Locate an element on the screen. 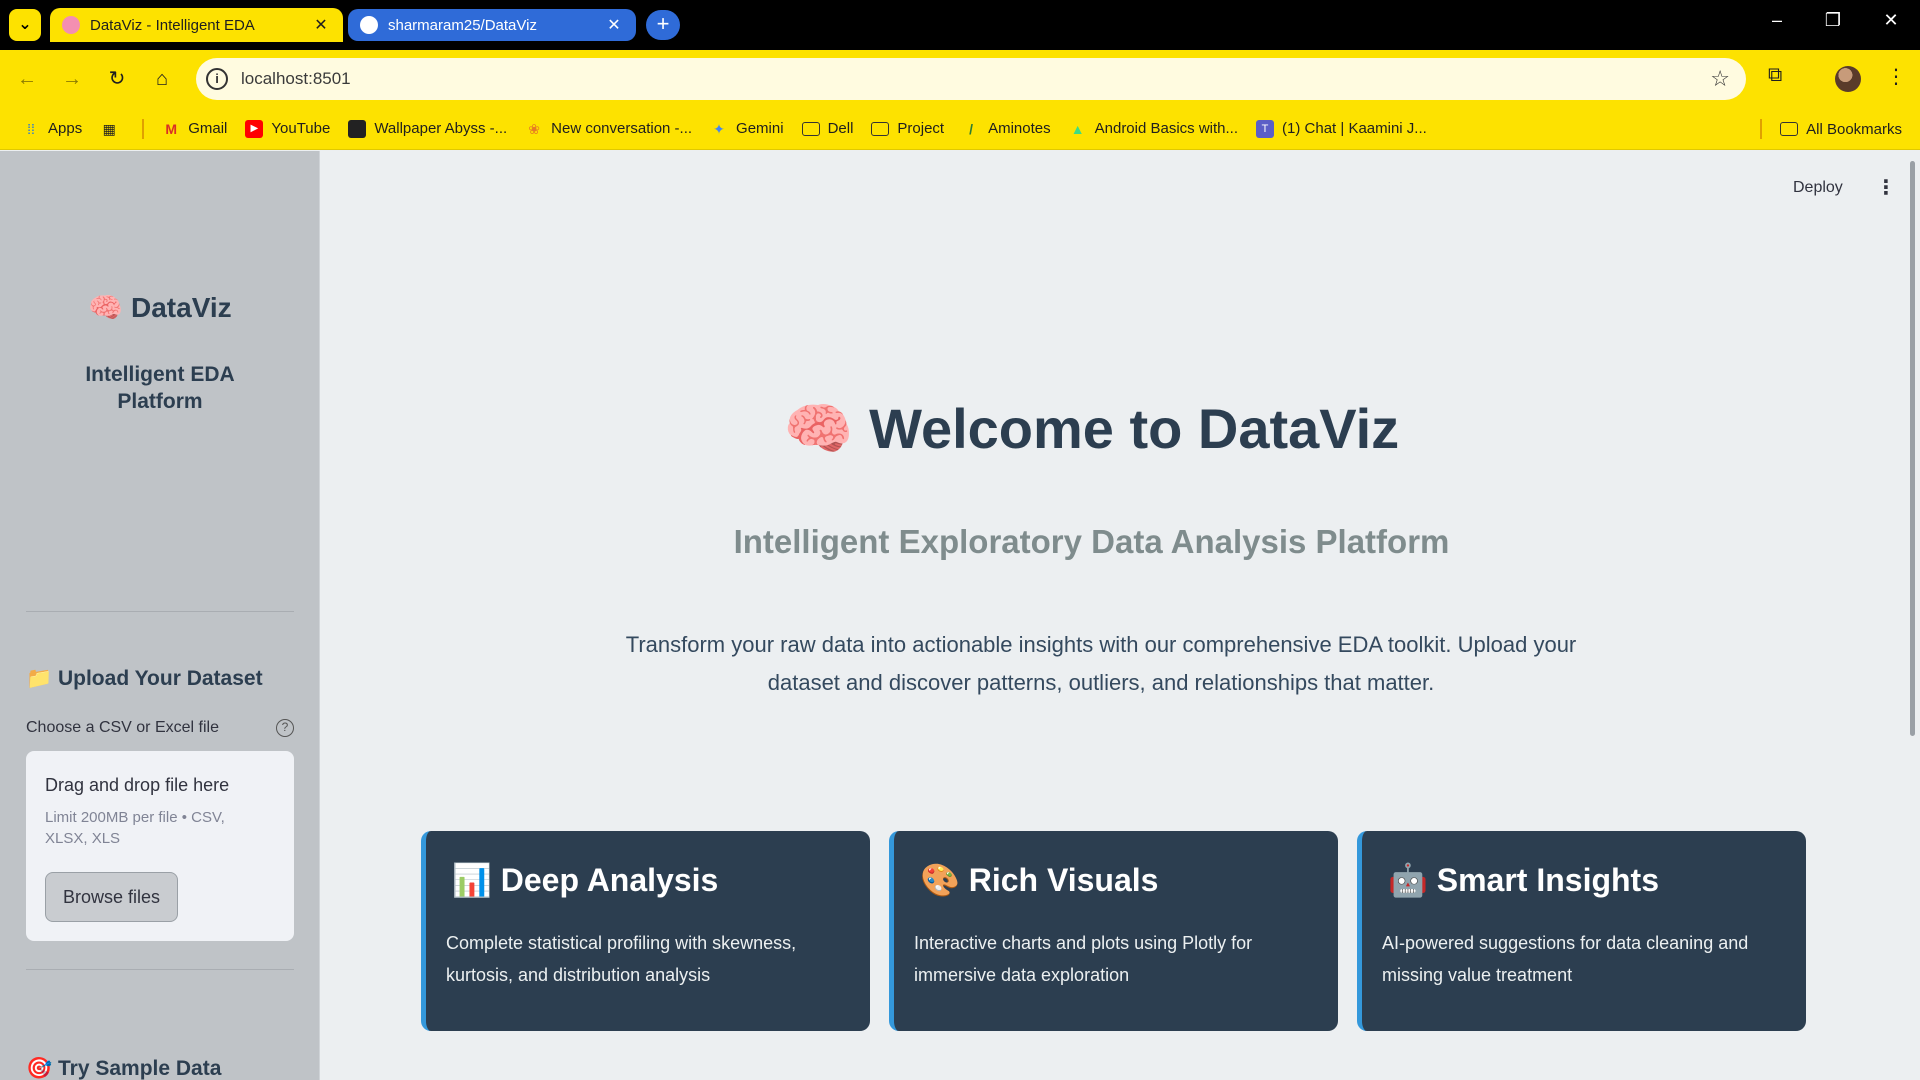 The width and height of the screenshot is (1920, 1080). back-arrow-icon: ← is located at coordinates (27, 79).